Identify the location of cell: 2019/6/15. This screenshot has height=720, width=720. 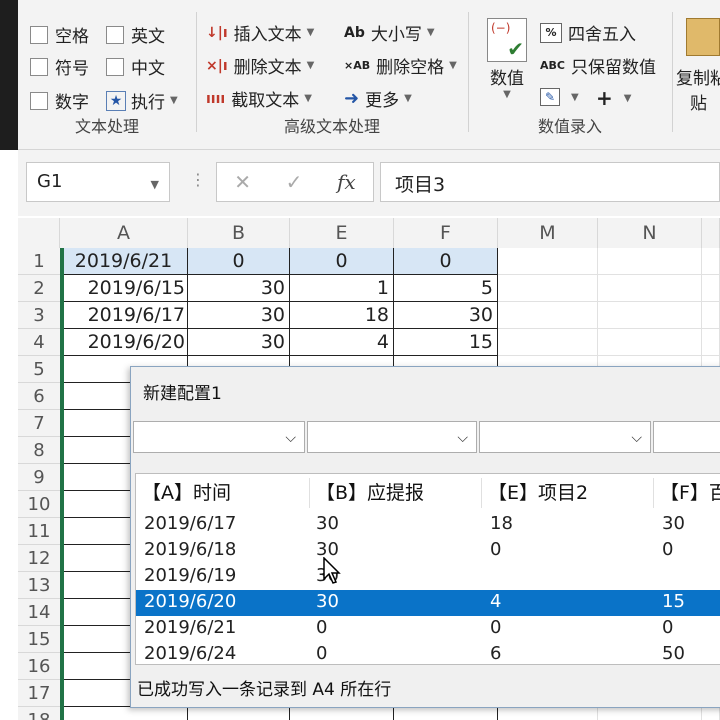
(124, 288).